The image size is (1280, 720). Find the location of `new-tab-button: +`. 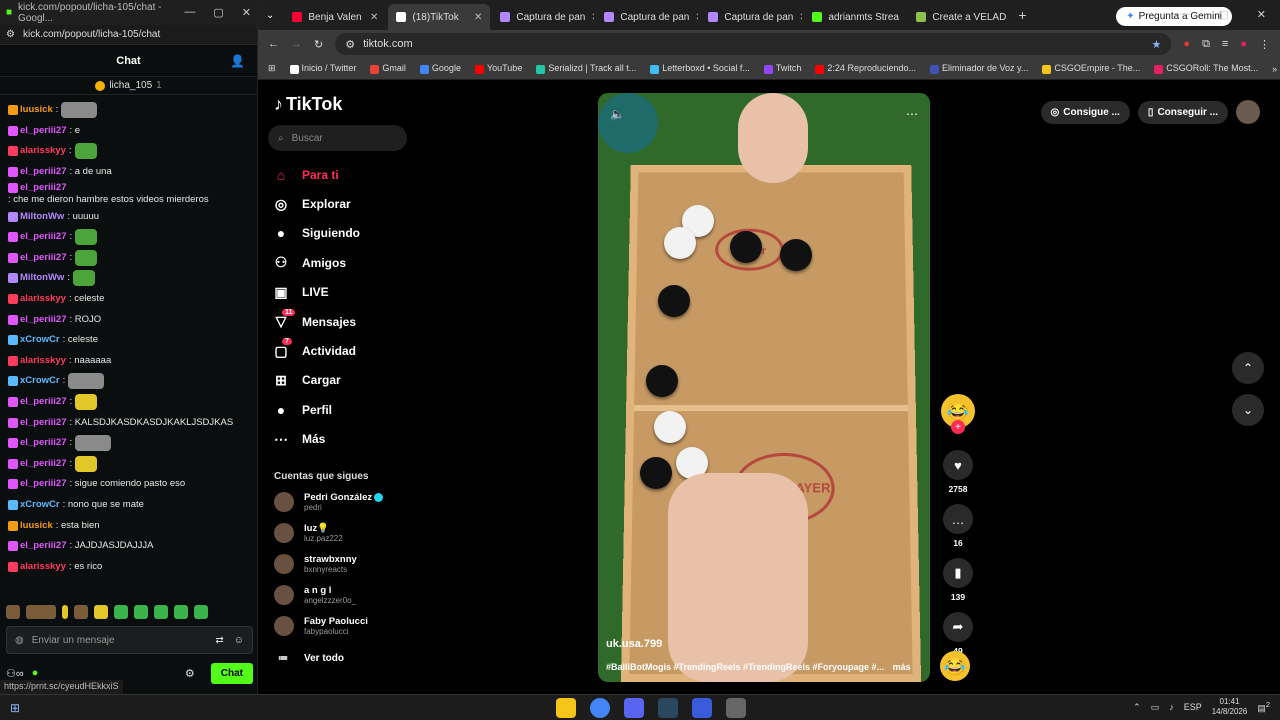

new-tab-button: + is located at coordinates (1022, 15).